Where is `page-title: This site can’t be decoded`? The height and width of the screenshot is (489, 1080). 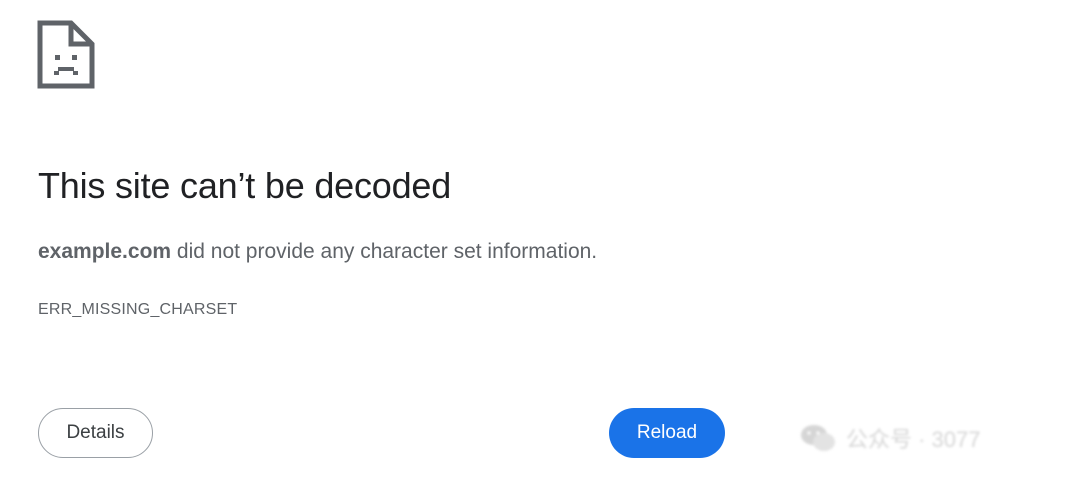
page-title: This site can’t be decoded is located at coordinates (245, 185).